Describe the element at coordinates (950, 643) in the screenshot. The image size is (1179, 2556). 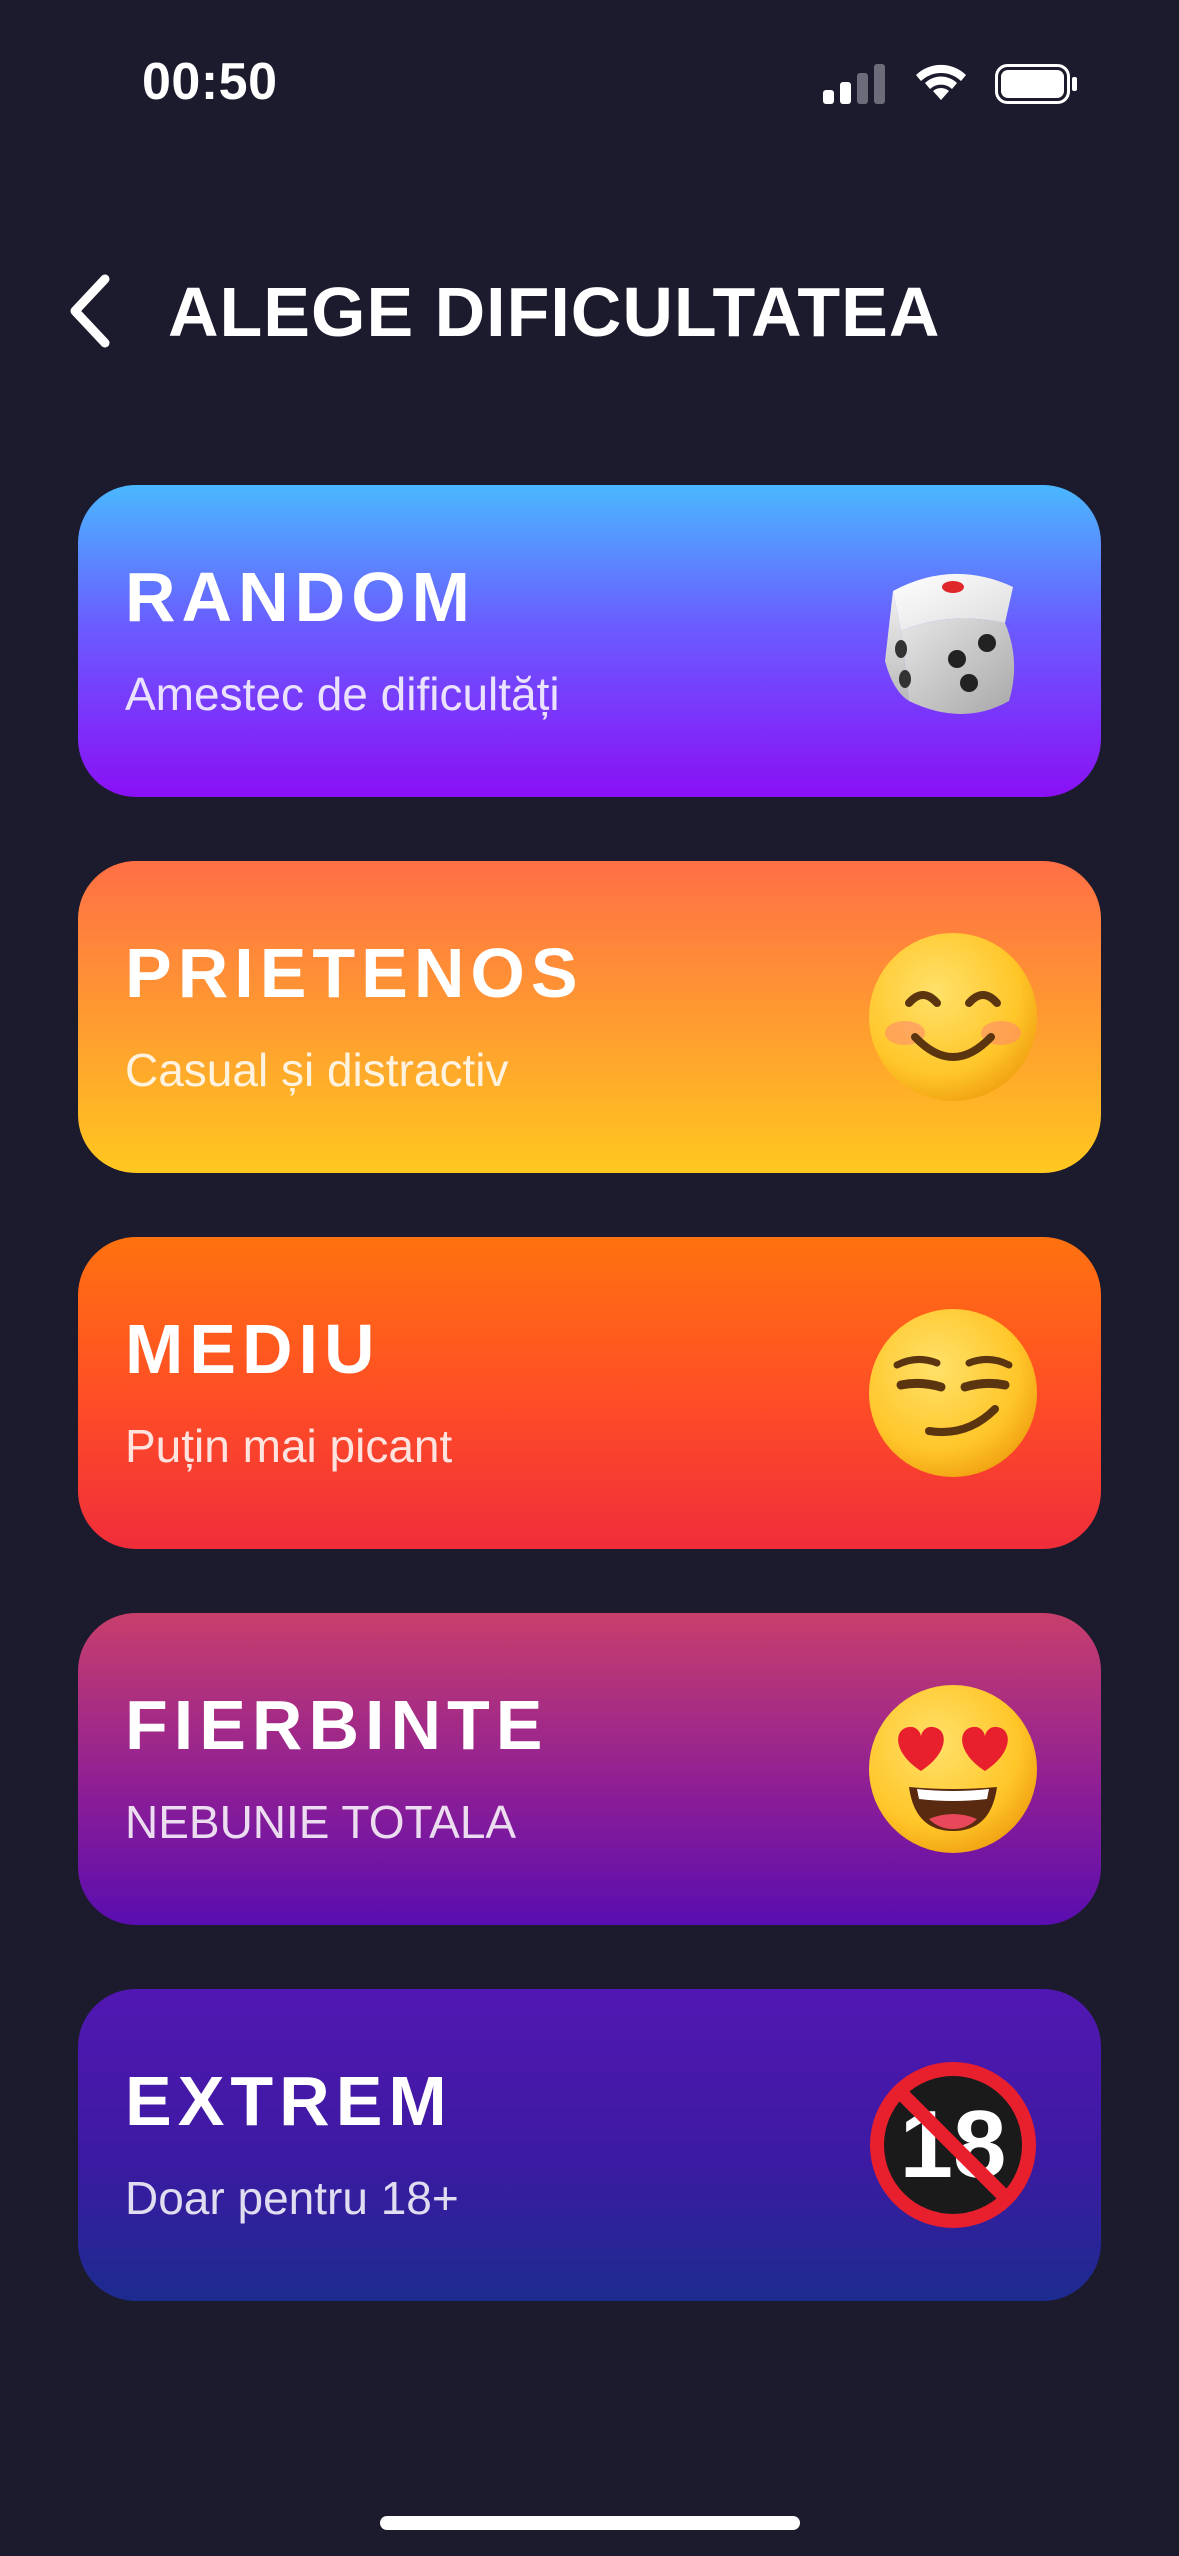
I see `dice-icon` at that location.